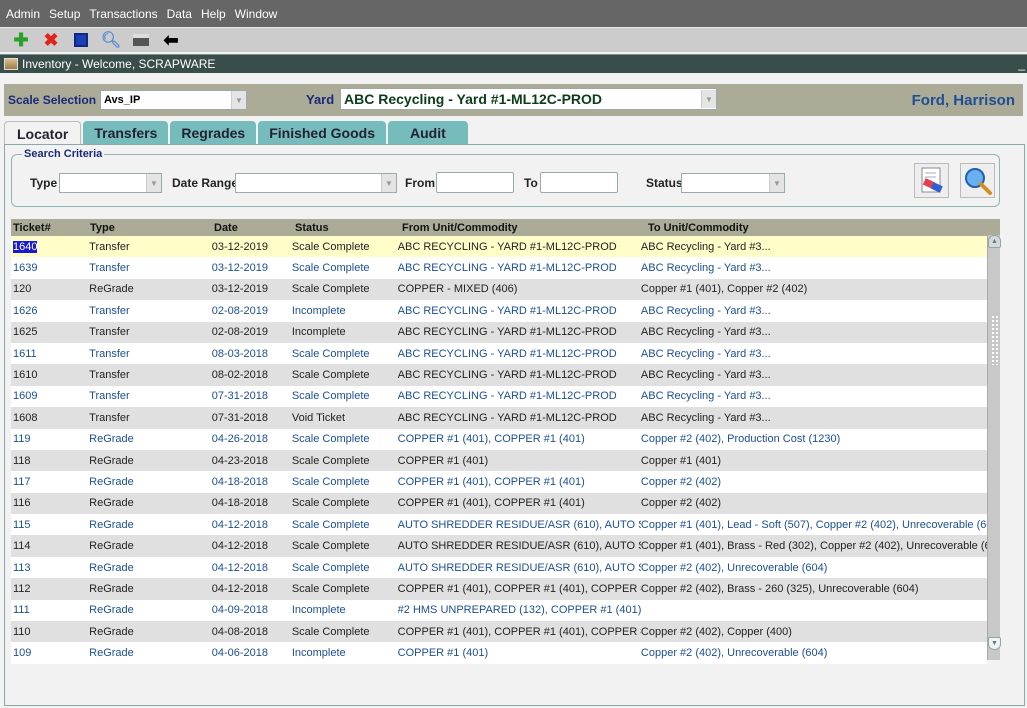 This screenshot has height=708, width=1027. What do you see at coordinates (579, 182) in the screenshot?
I see `to-input` at bounding box center [579, 182].